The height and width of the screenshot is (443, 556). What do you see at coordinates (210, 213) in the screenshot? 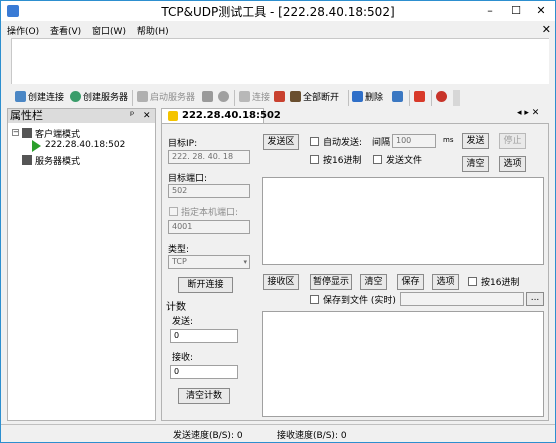
I see `local-port-label: 指定本机端口:` at bounding box center [210, 213].